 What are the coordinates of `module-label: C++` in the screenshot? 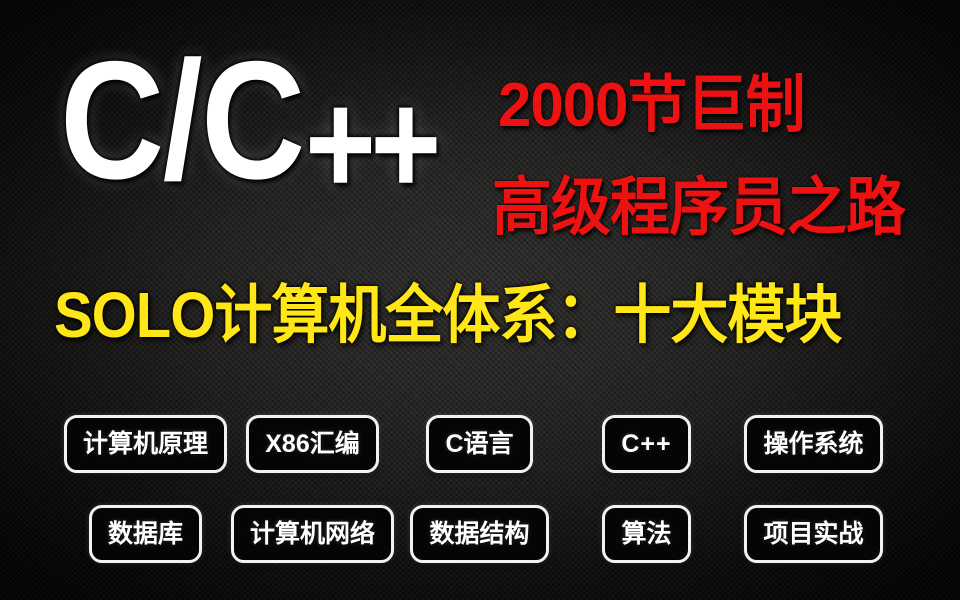 It's located at (646, 443).